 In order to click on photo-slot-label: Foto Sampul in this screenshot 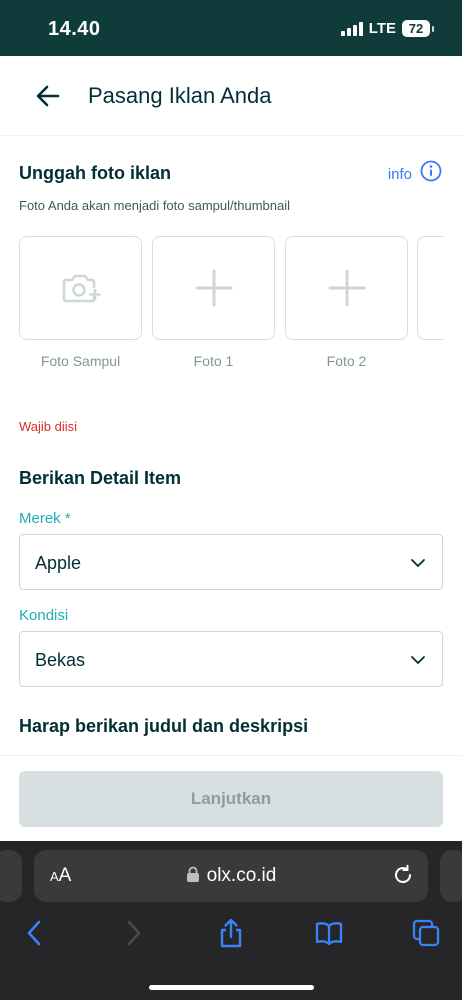, I will do `click(80, 361)`.